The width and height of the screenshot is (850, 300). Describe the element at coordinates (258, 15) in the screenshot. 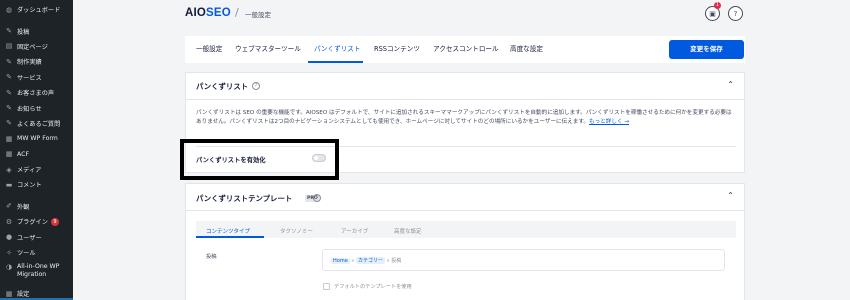

I see `page-title: 一般設定` at that location.